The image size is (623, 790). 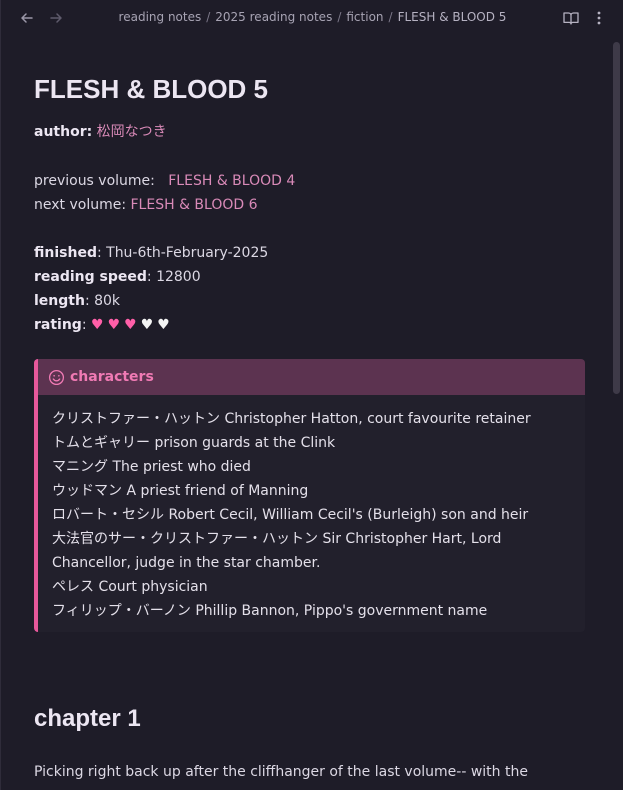 I want to click on breadcrumb-item: fiction, so click(x=364, y=17).